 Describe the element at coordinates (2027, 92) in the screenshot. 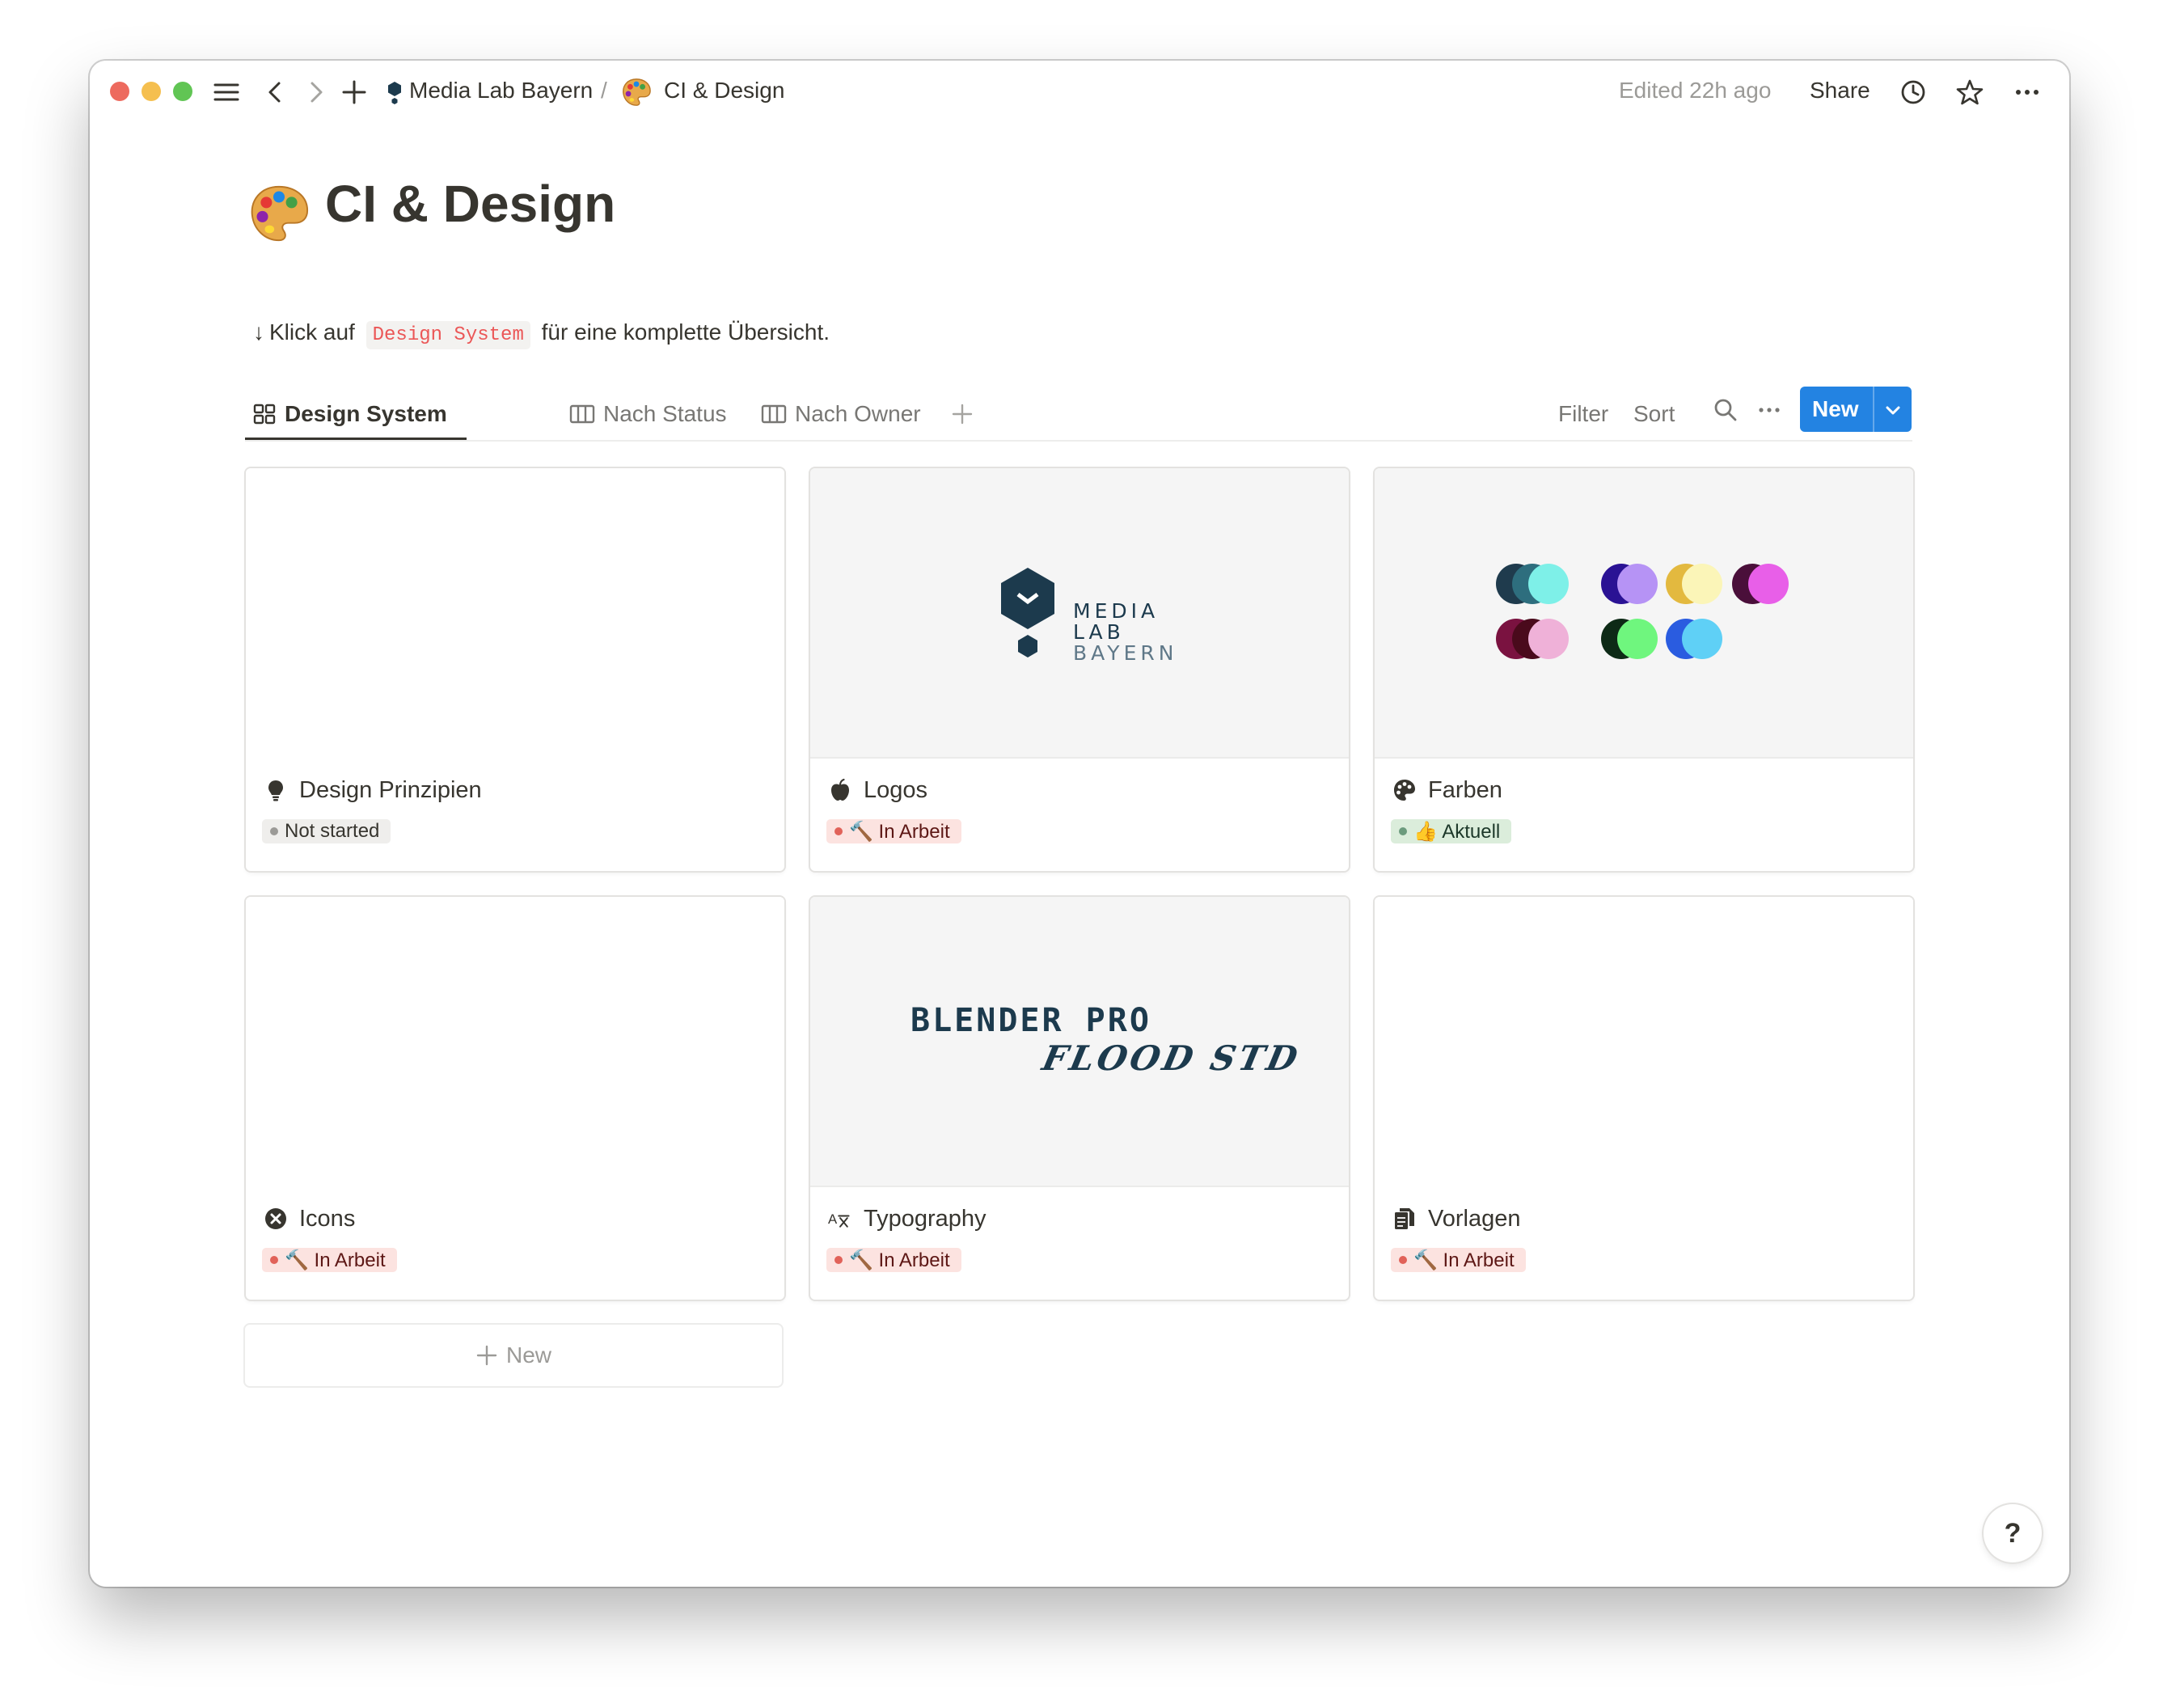

I see `more-options-icon` at that location.